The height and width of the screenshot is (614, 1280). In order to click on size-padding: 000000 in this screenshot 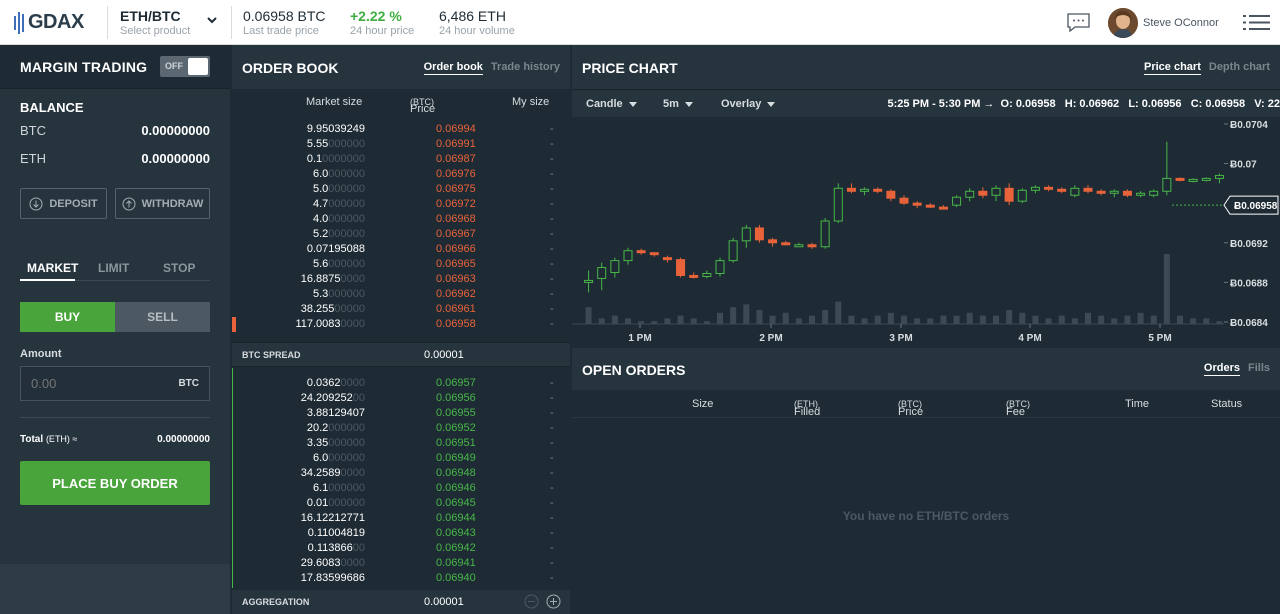, I will do `click(346, 488)`.